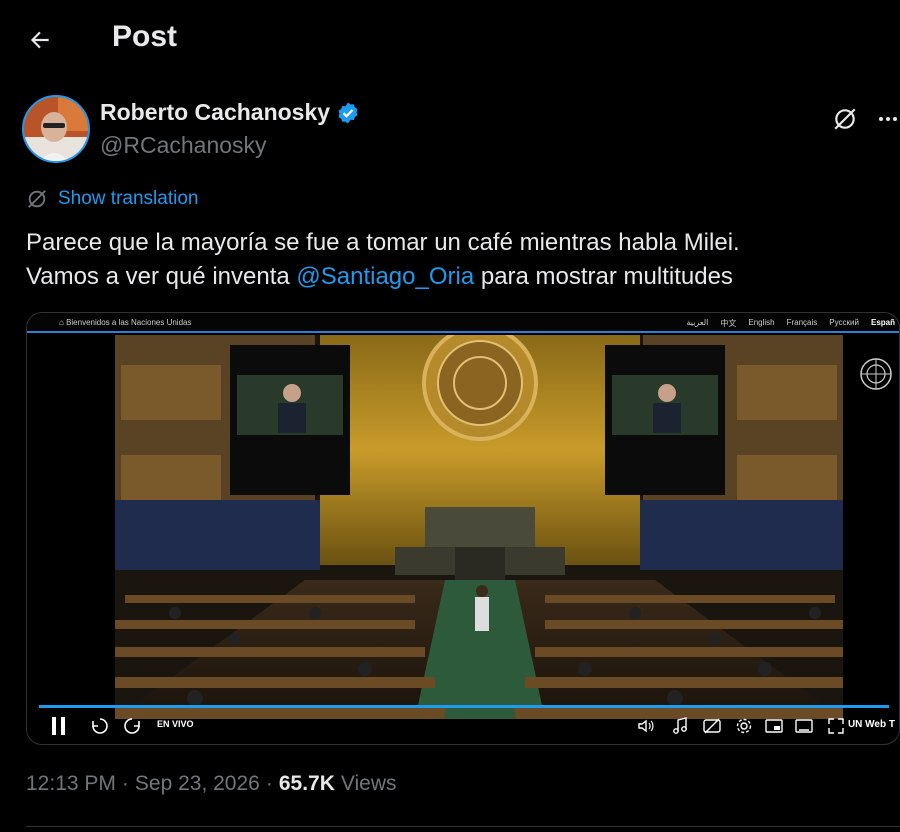  Describe the element at coordinates (161, 276) in the screenshot. I see `tweet-text-before: Vamos a ver qué inventa` at that location.